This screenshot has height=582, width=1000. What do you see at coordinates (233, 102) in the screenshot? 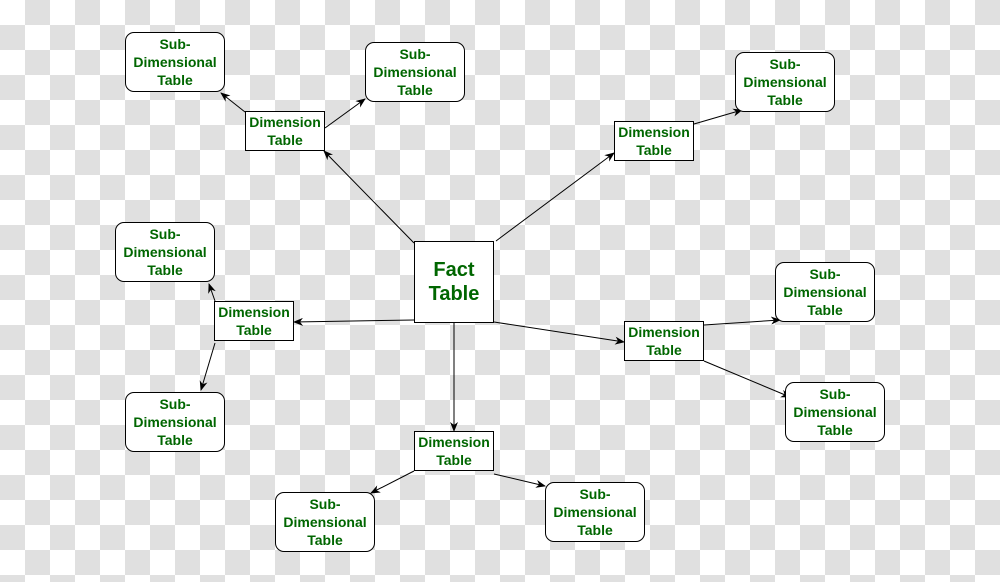
I see `arrow-d1-to-s1` at bounding box center [233, 102].